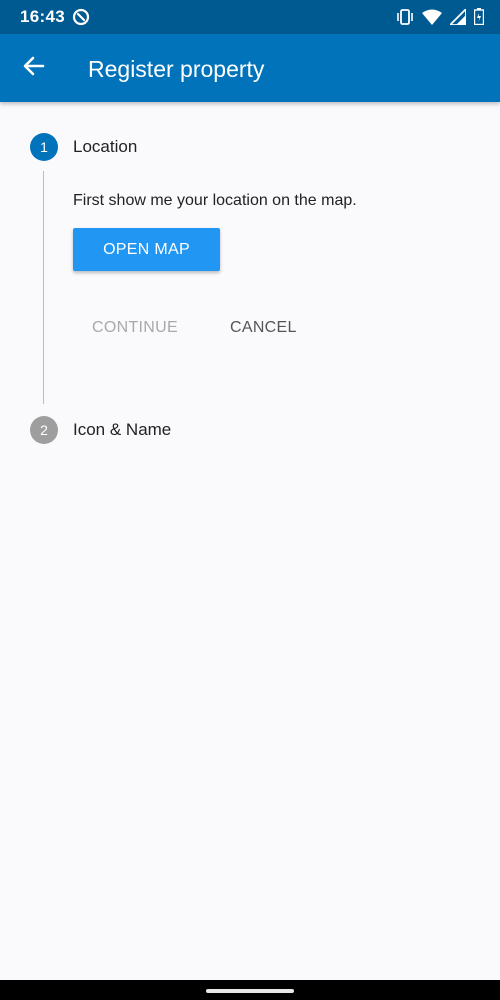 The image size is (500, 1000). I want to click on cancel-button: CANCEL, so click(263, 328).